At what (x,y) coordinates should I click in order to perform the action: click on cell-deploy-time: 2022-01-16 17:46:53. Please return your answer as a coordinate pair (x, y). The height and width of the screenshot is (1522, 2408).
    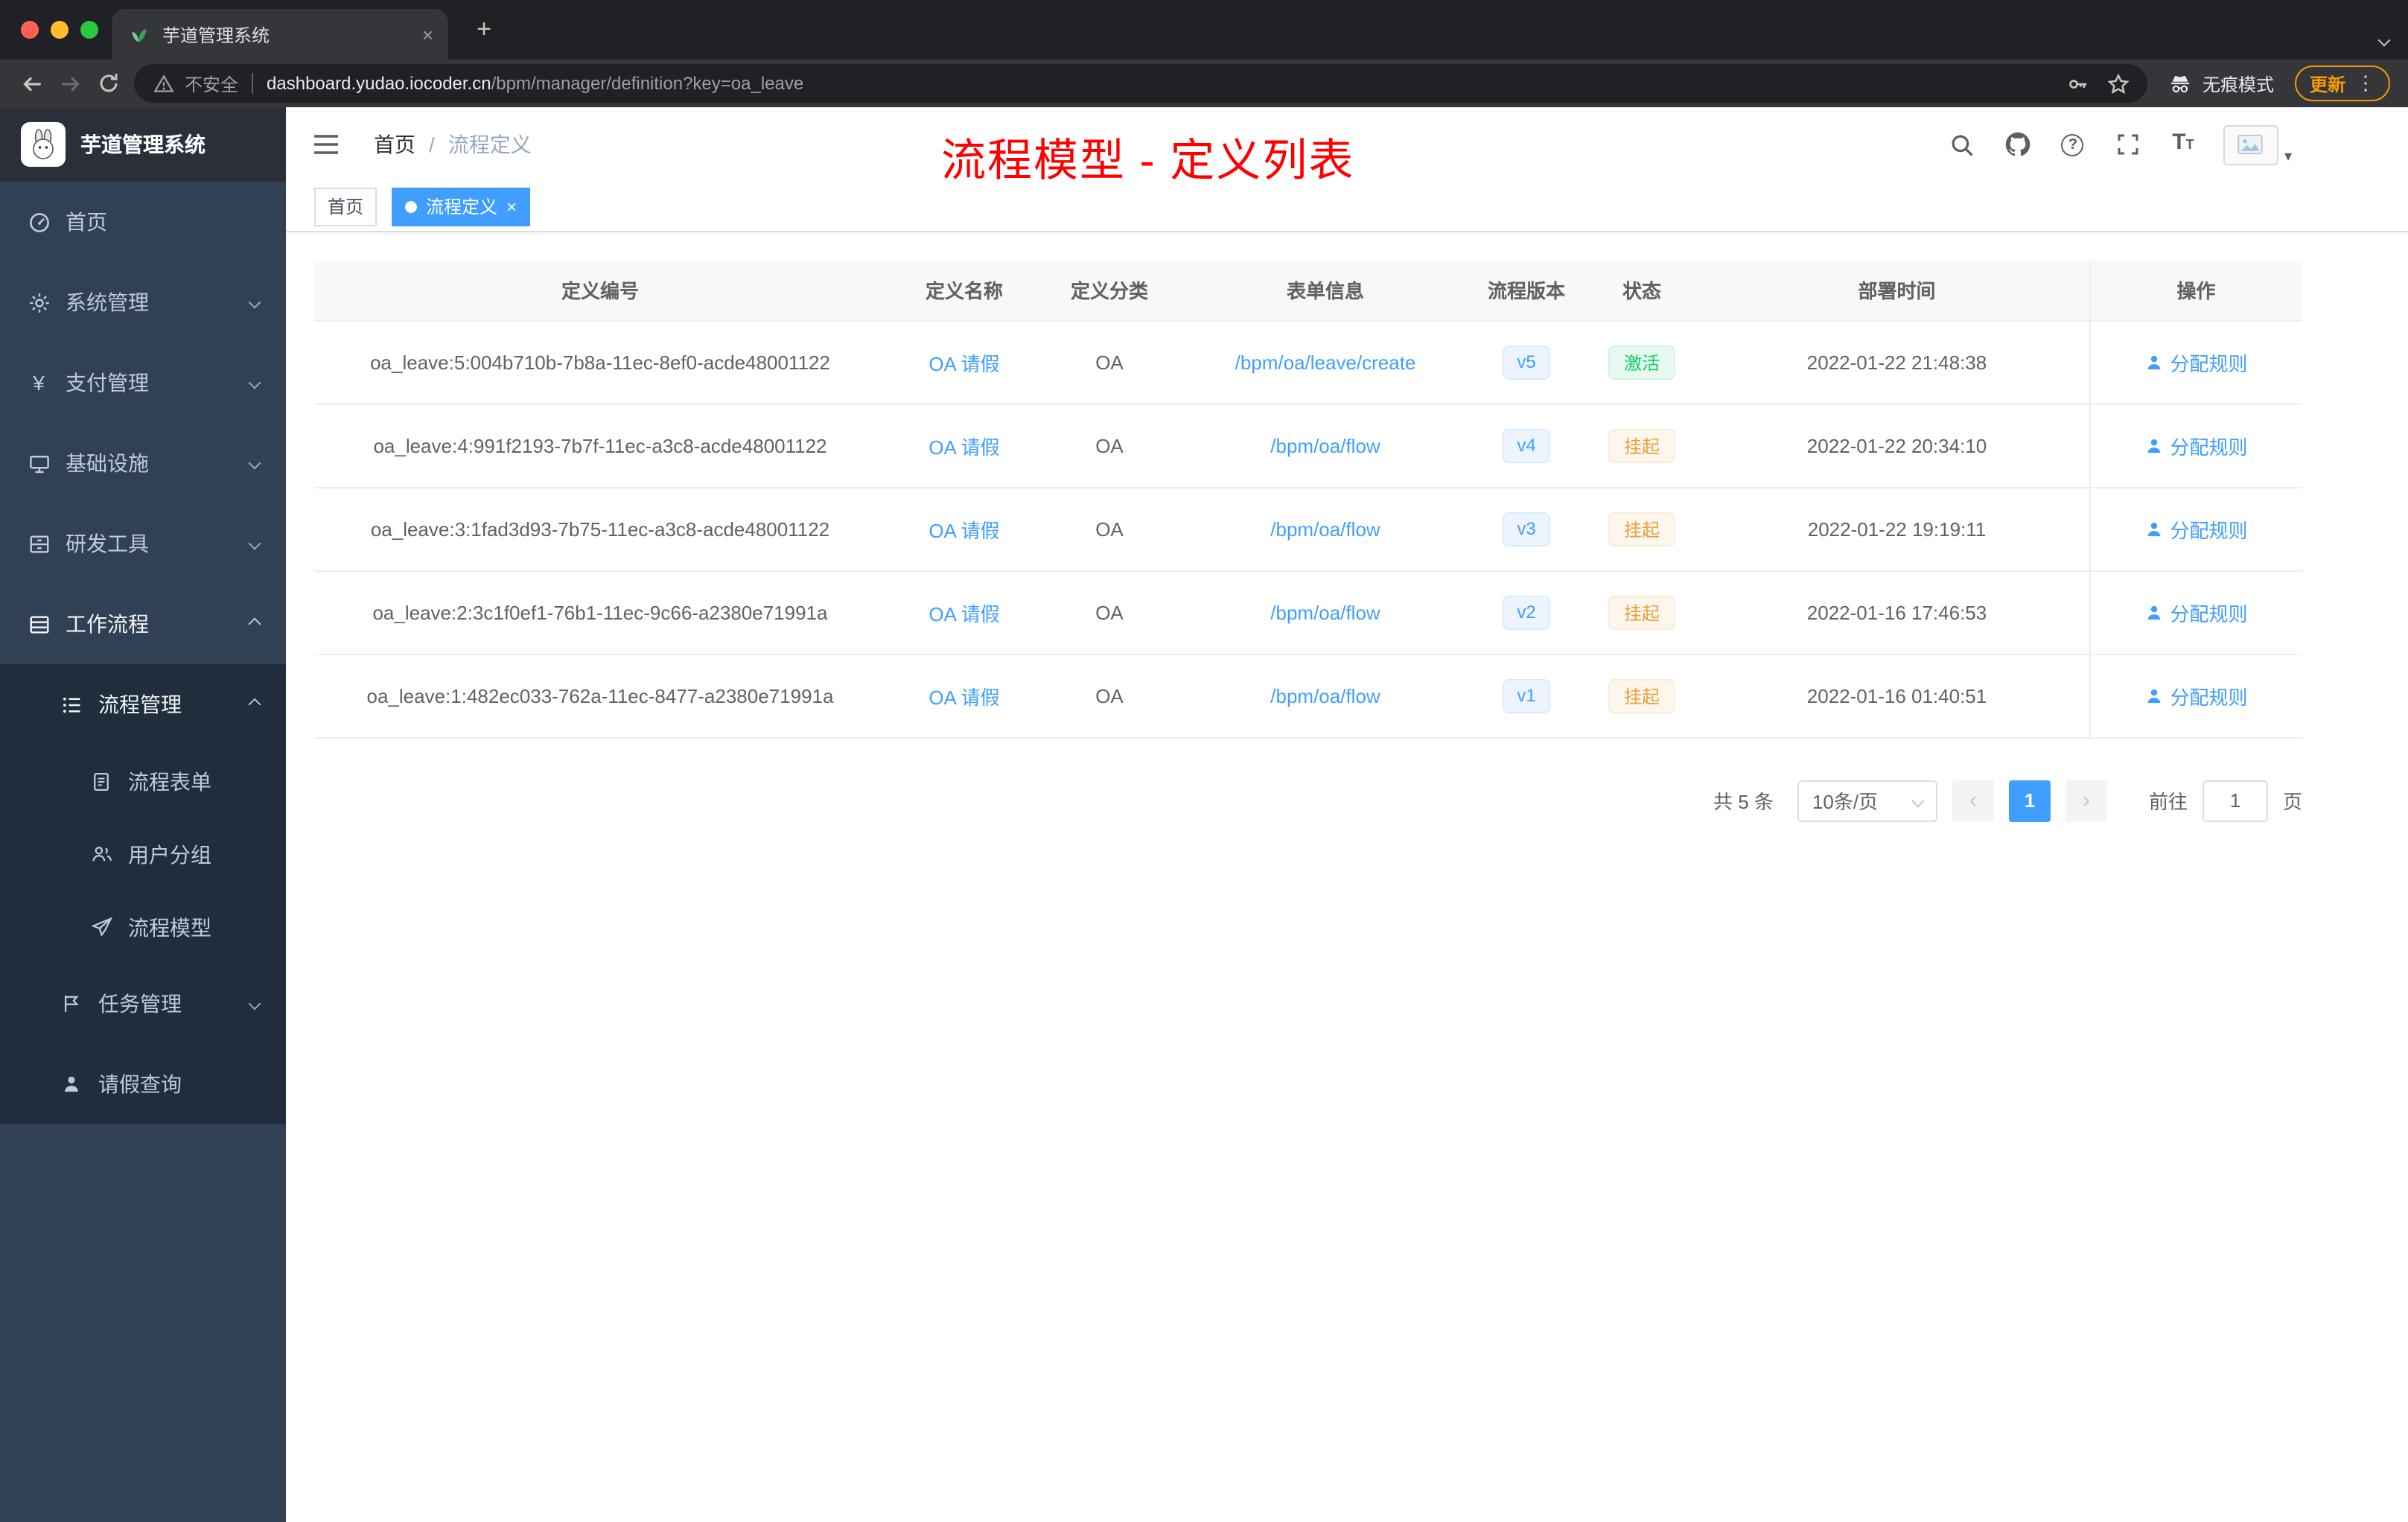
    Looking at the image, I should click on (1897, 612).